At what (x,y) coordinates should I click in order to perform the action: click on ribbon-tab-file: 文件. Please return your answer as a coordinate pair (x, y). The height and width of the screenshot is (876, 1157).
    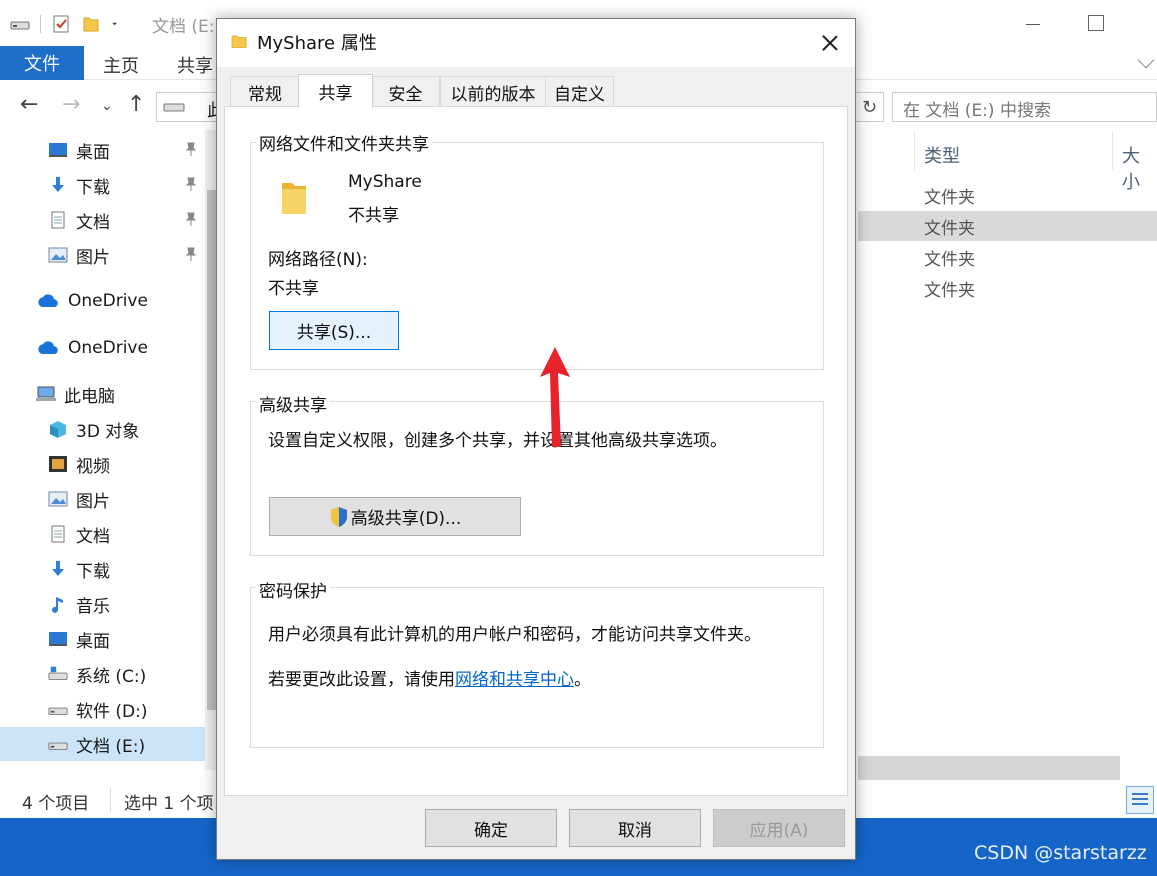
    Looking at the image, I should click on (42, 63).